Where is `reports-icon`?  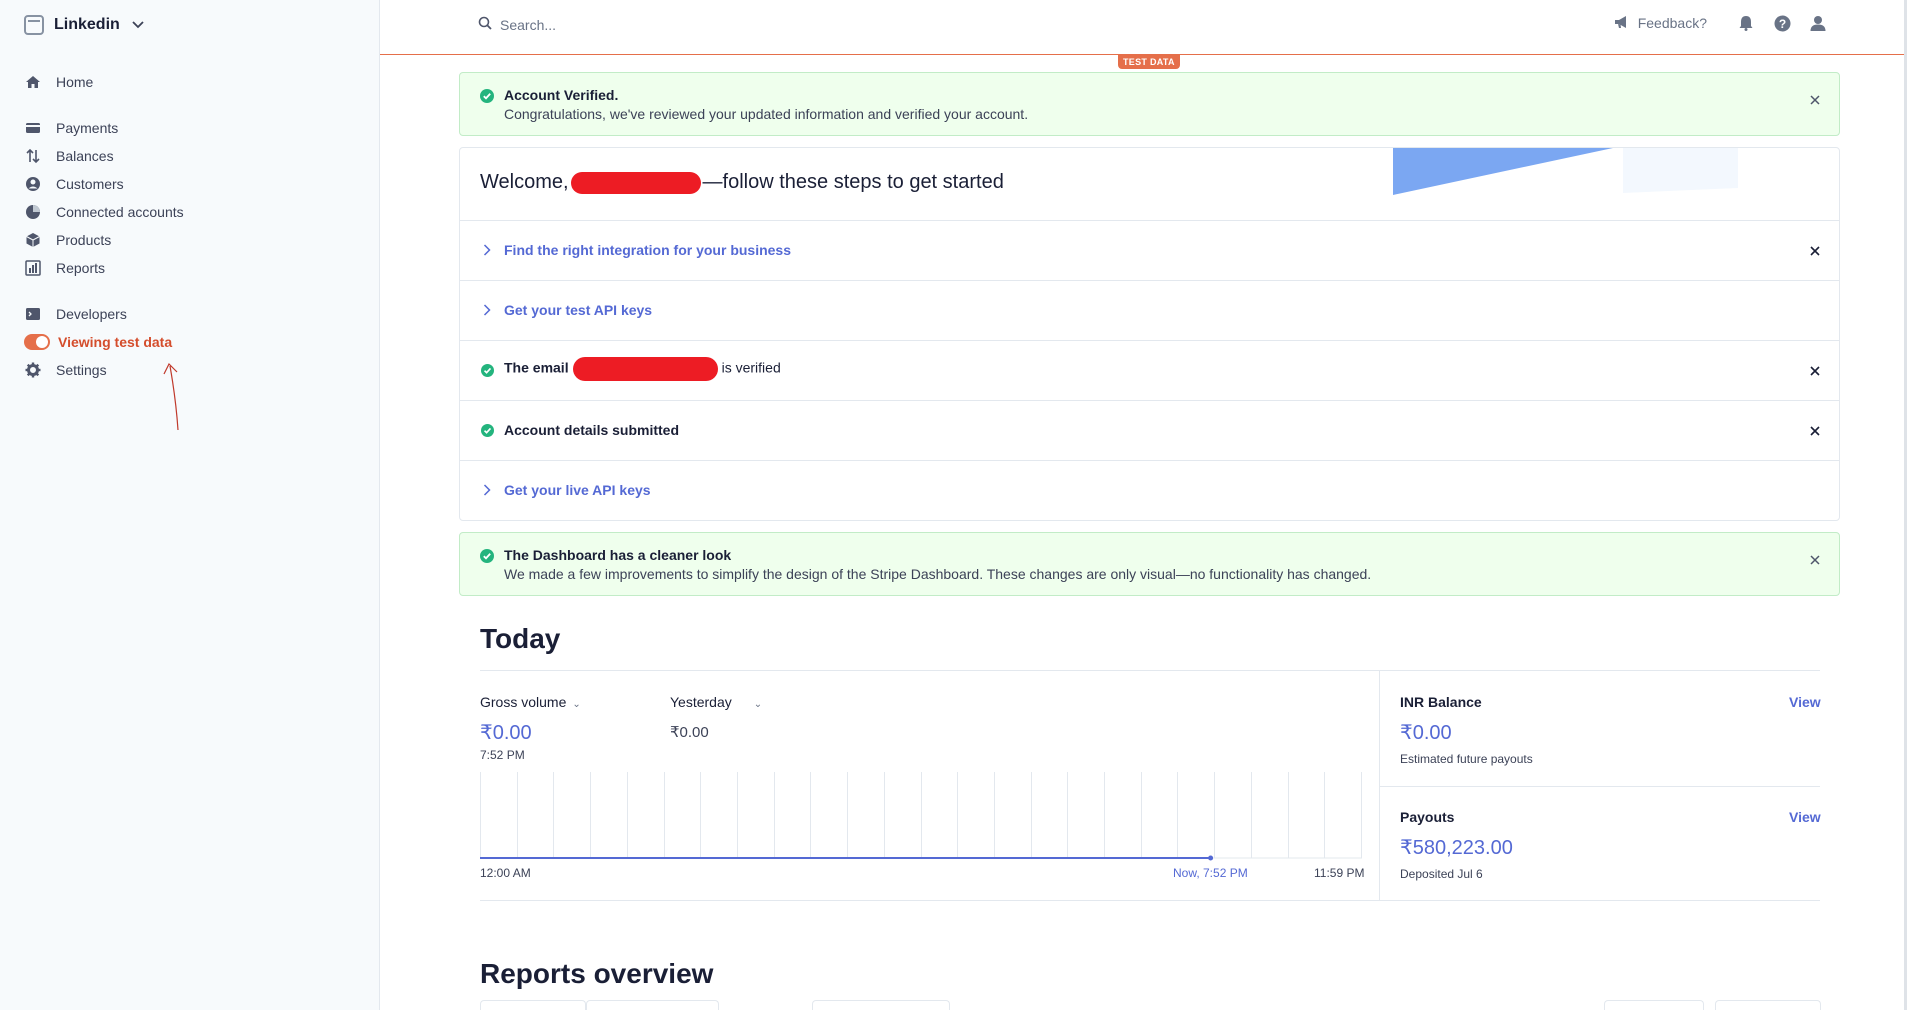
reports-icon is located at coordinates (33, 268).